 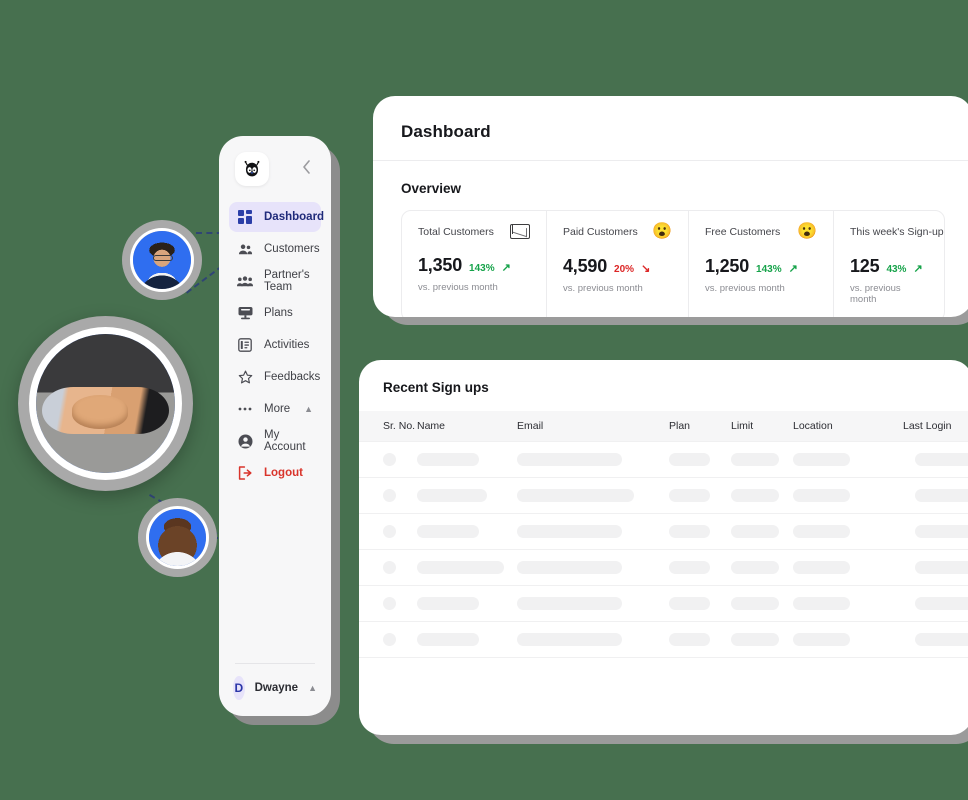 What do you see at coordinates (177, 537) in the screenshot?
I see `avatar-businesswoman-bubble` at bounding box center [177, 537].